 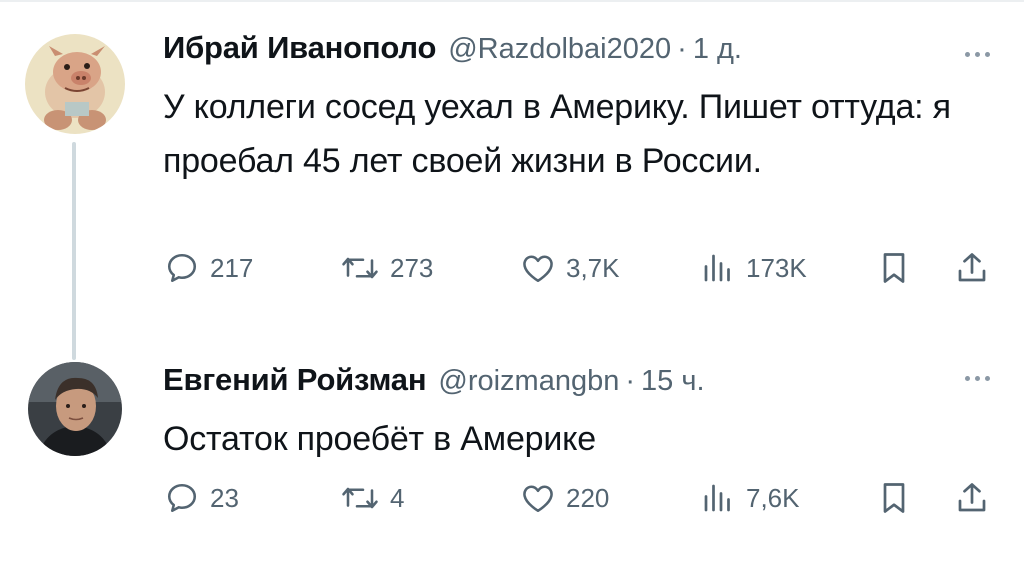 I want to click on man-photo-avatar-icon, so click(x=75, y=409).